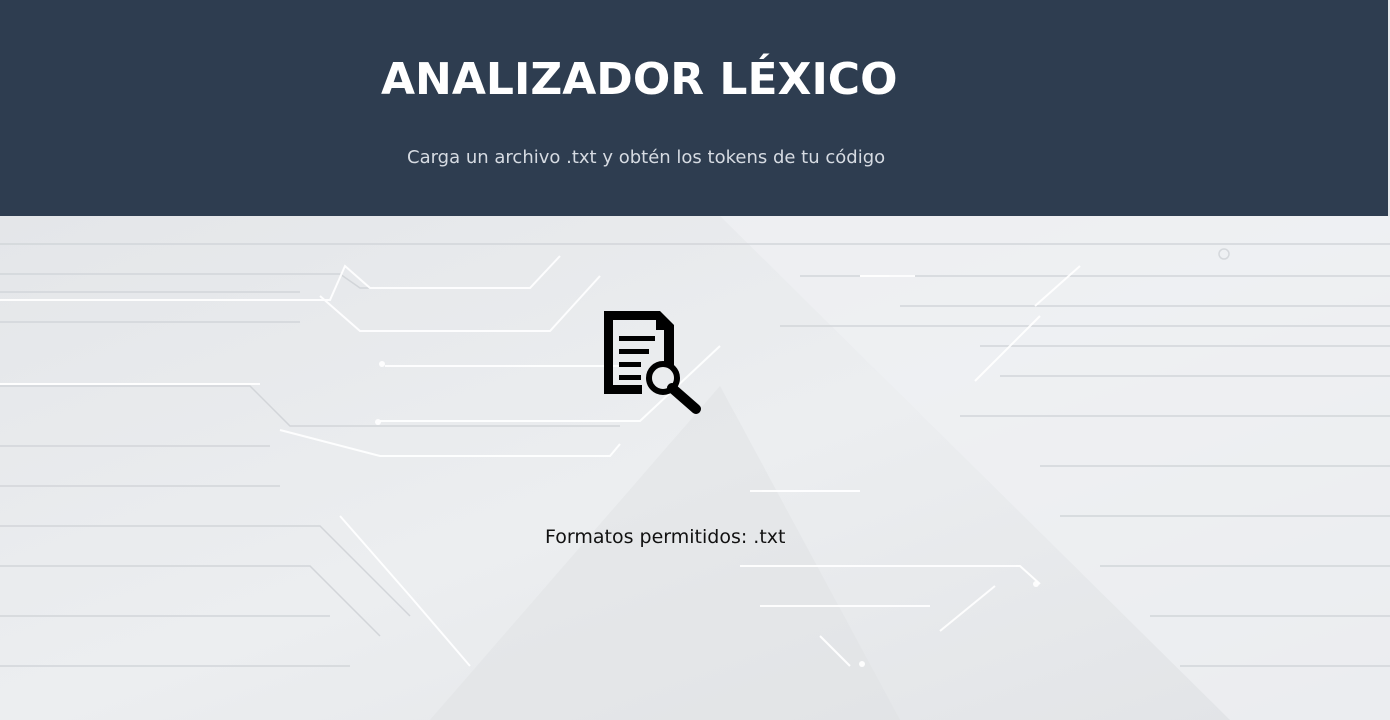 Image resolution: width=1390 pixels, height=720 pixels. Describe the element at coordinates (639, 79) in the screenshot. I see `page-title: ANALIZADOR LÉXICO` at that location.